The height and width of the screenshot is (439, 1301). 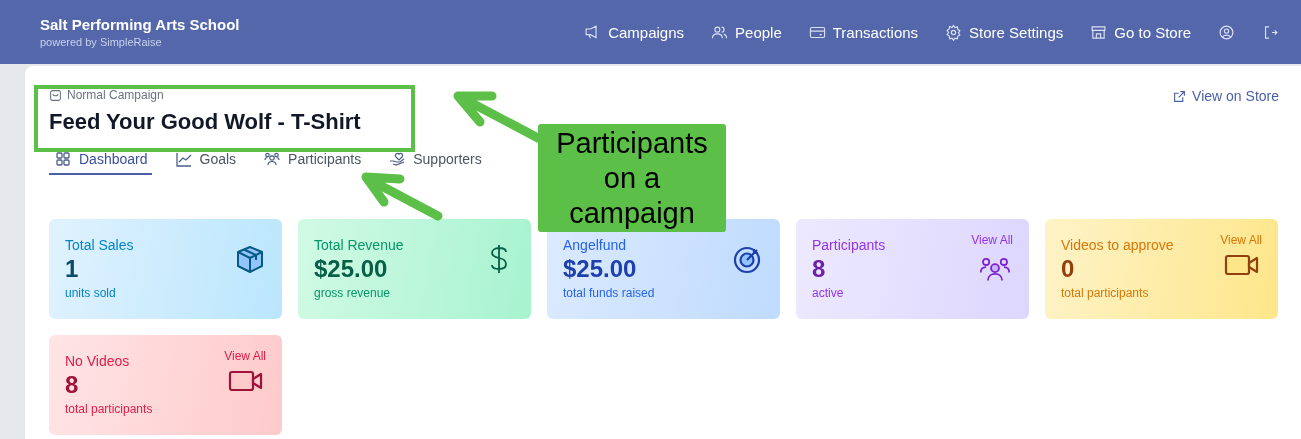 What do you see at coordinates (359, 245) in the screenshot?
I see `stat-label: Total Revenue` at bounding box center [359, 245].